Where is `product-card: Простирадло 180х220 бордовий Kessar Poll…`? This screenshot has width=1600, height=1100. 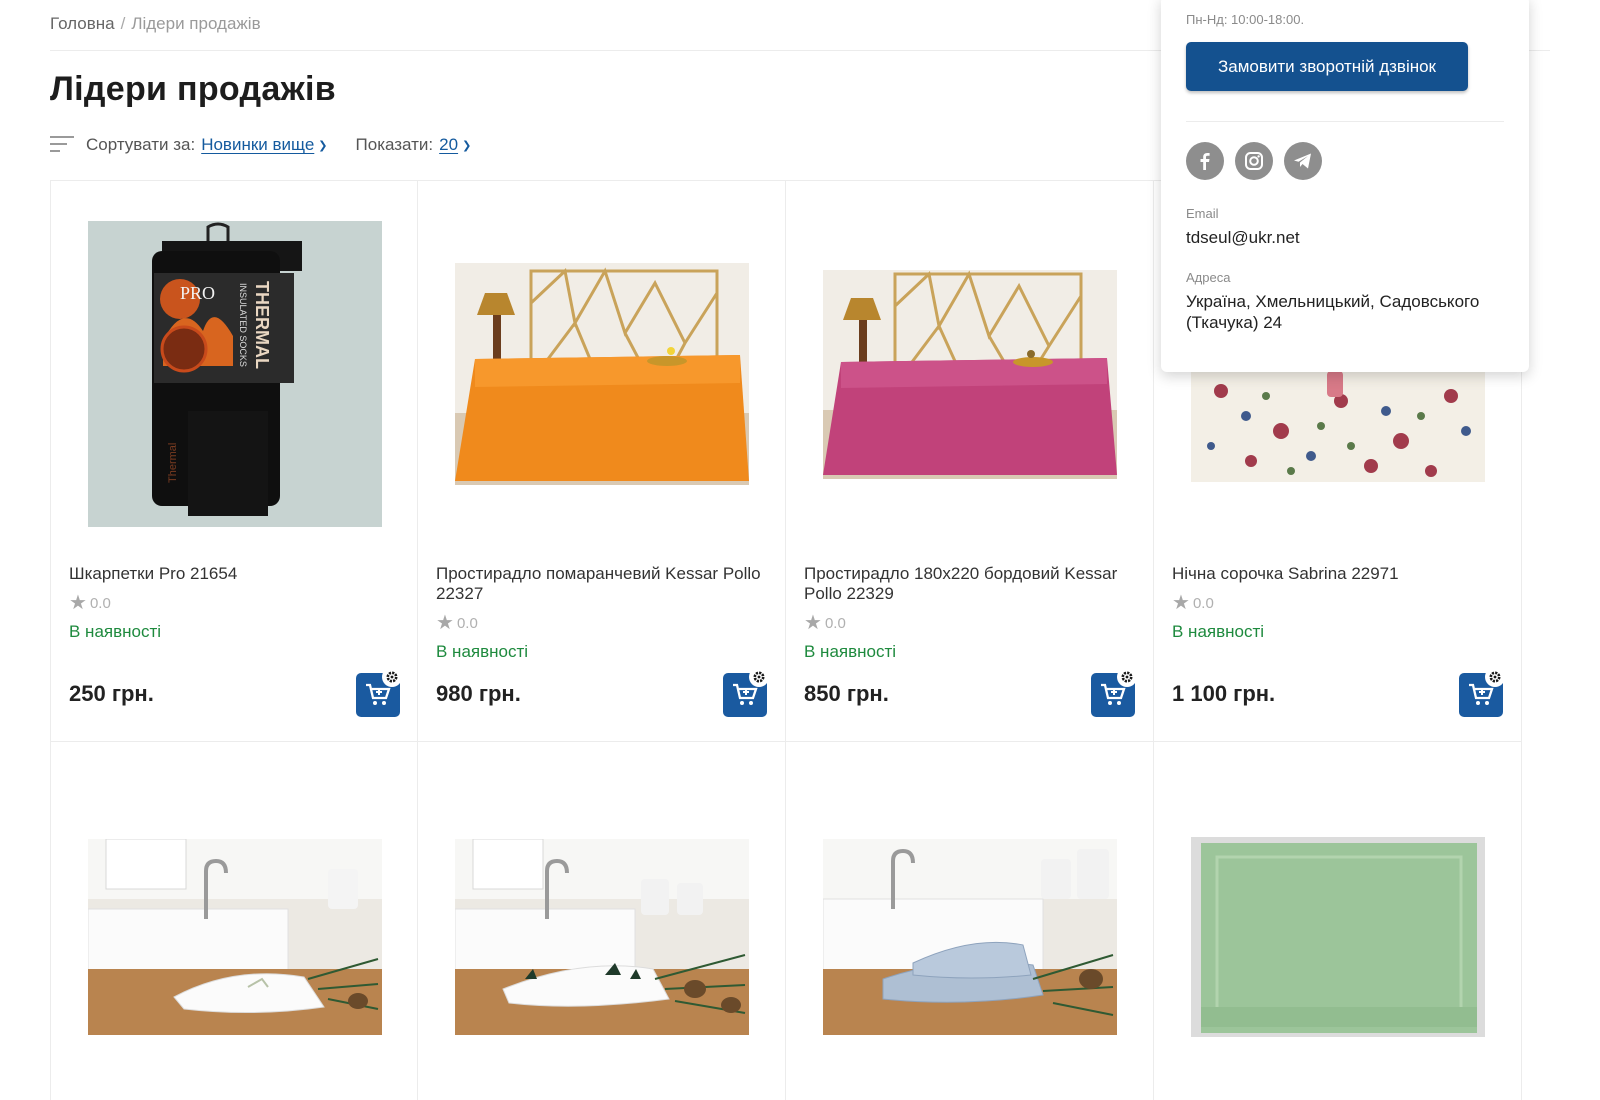 product-card: Простирадло 180х220 бордовий Kessar Poll… is located at coordinates (970, 461).